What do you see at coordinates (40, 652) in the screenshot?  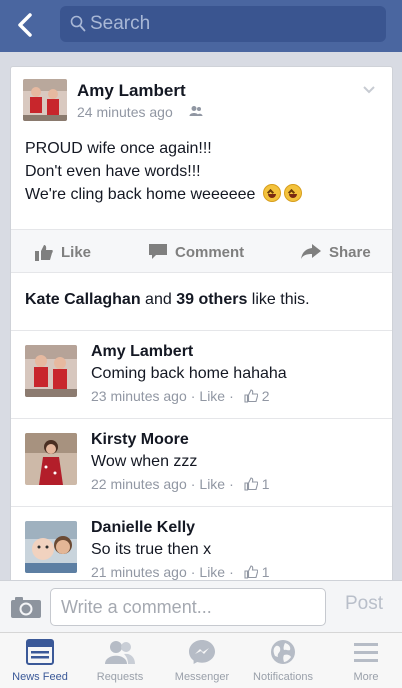 I see `news-feed-icon` at bounding box center [40, 652].